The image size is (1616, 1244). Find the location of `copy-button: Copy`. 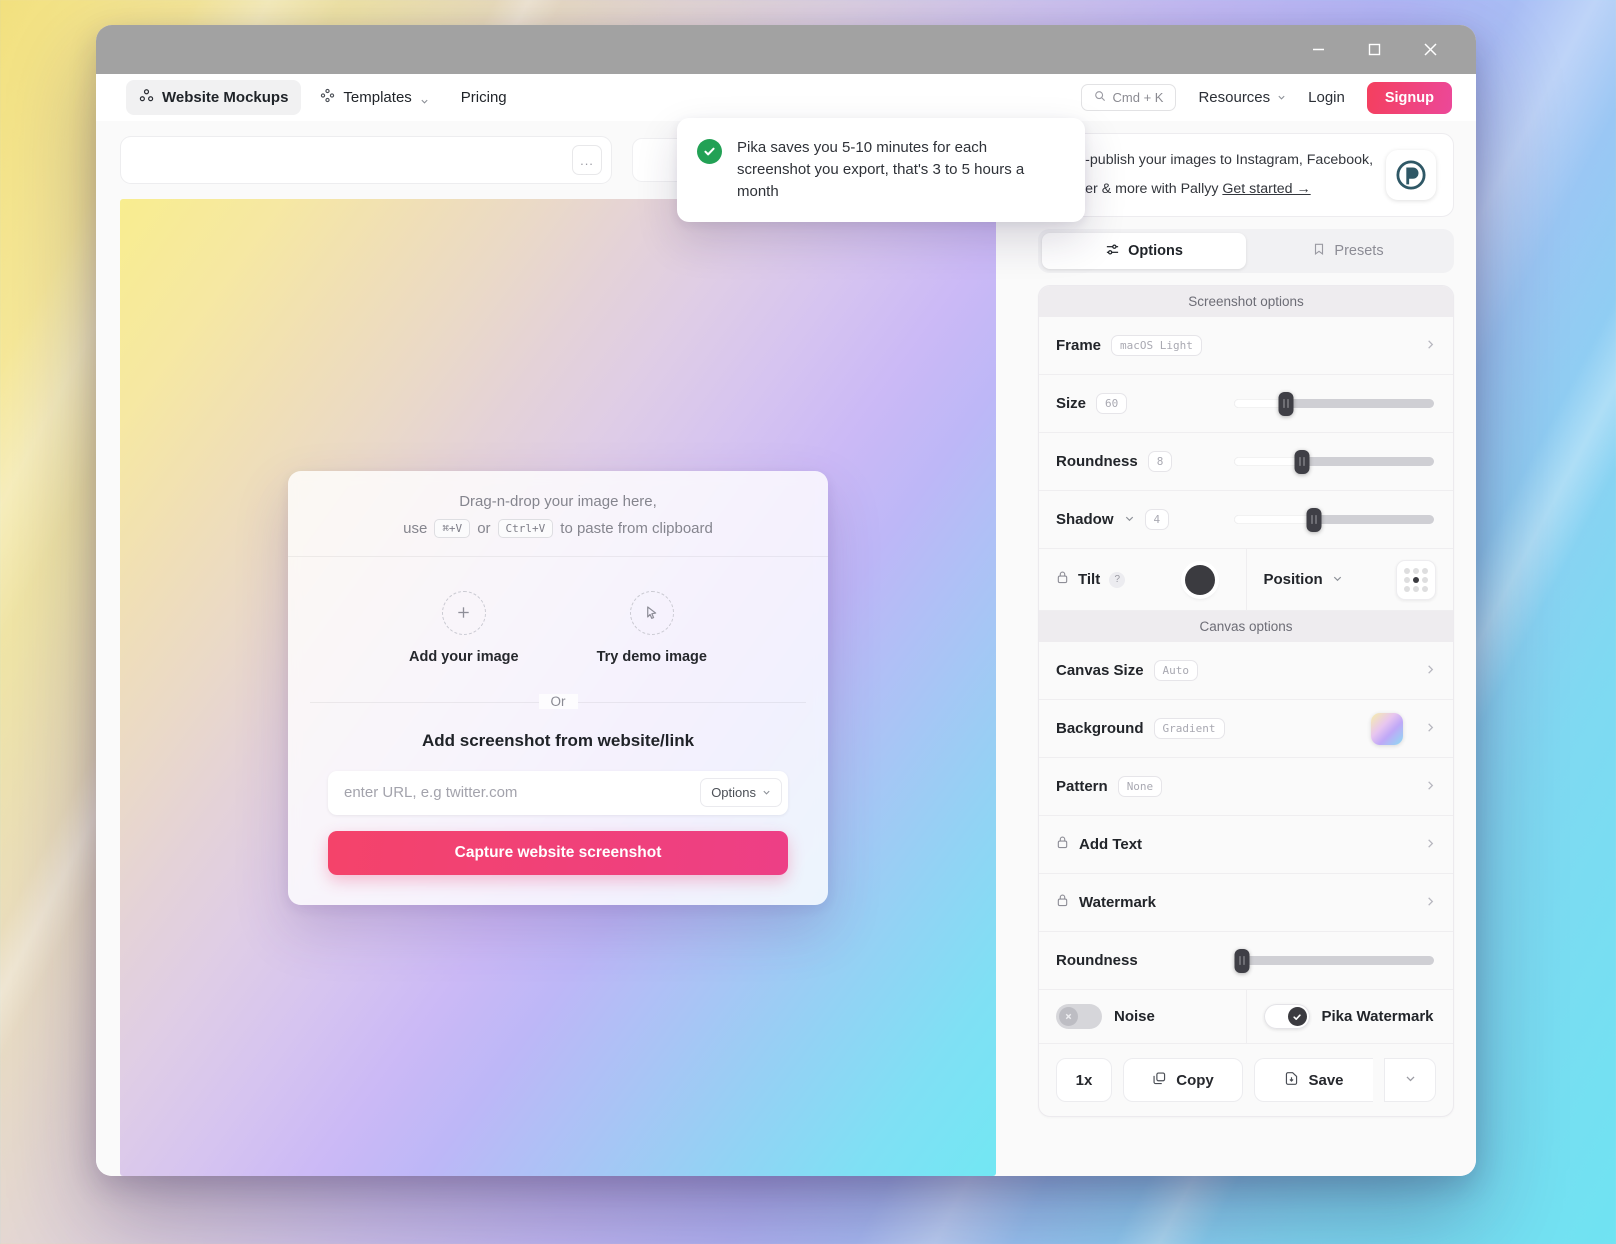

copy-button: Copy is located at coordinates (1183, 1080).